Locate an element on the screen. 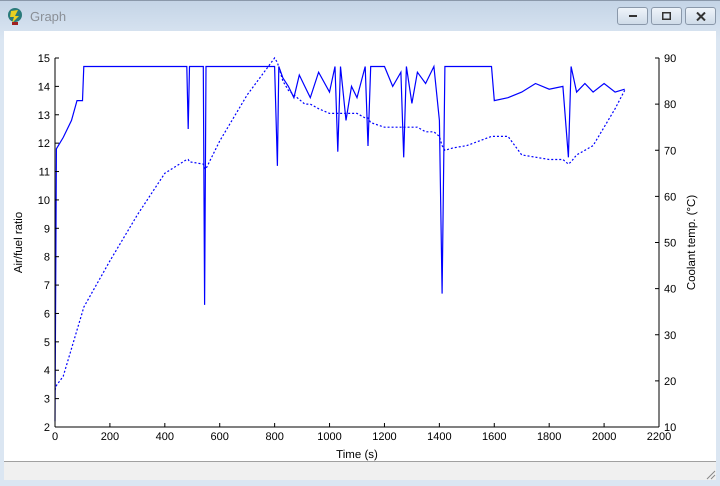  maximize-button is located at coordinates (666, 16).